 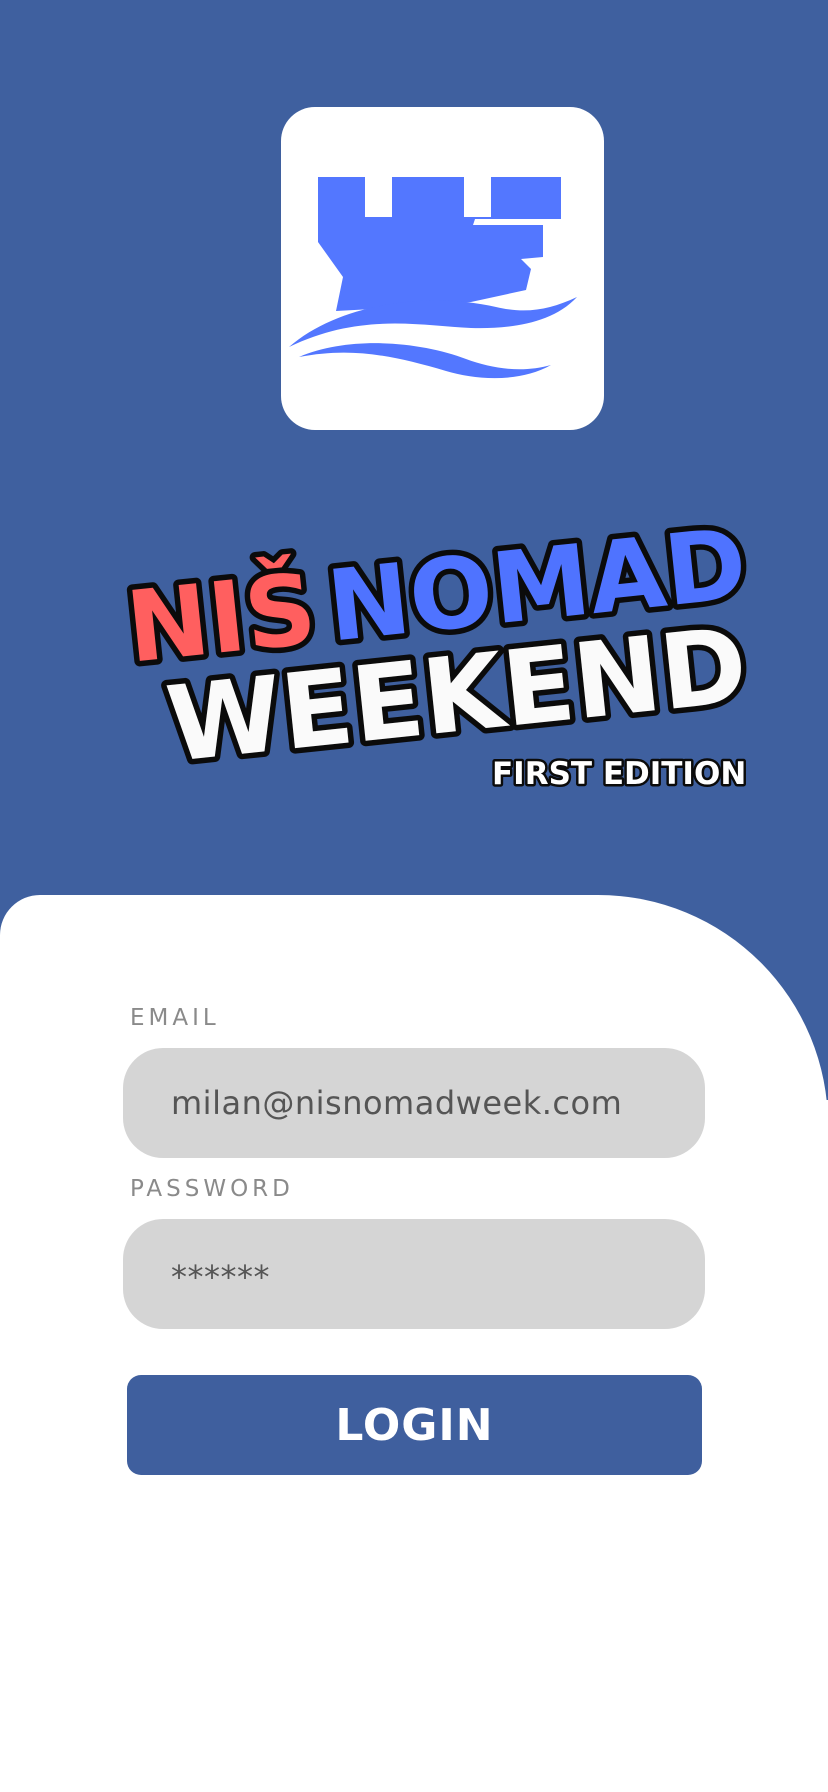 I want to click on password-label: PASSWORD, so click(x=212, y=1189).